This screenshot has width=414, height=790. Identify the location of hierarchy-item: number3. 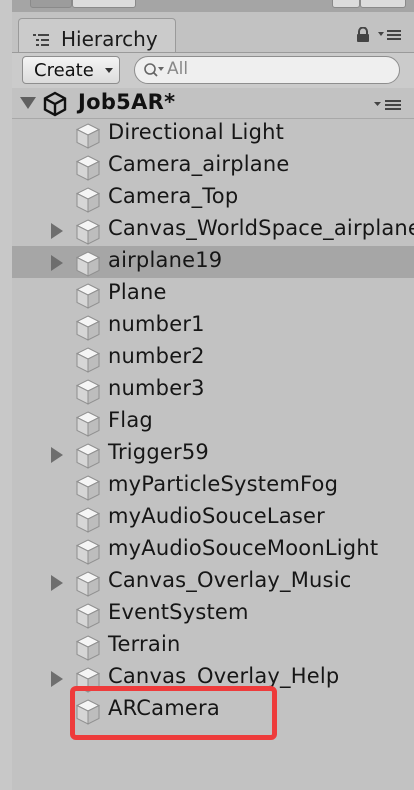
(213, 390).